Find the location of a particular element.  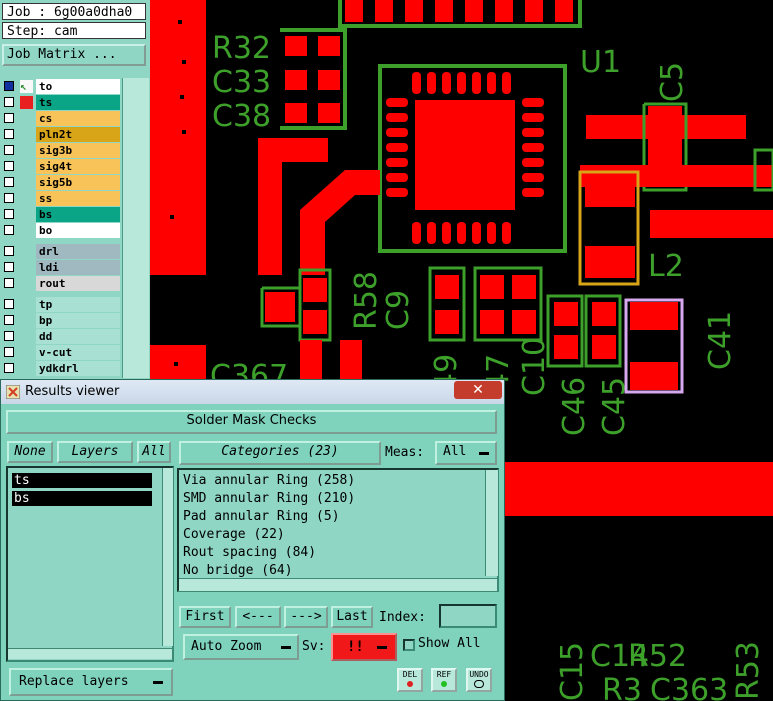

layer-item-ts: ts is located at coordinates (82, 480).